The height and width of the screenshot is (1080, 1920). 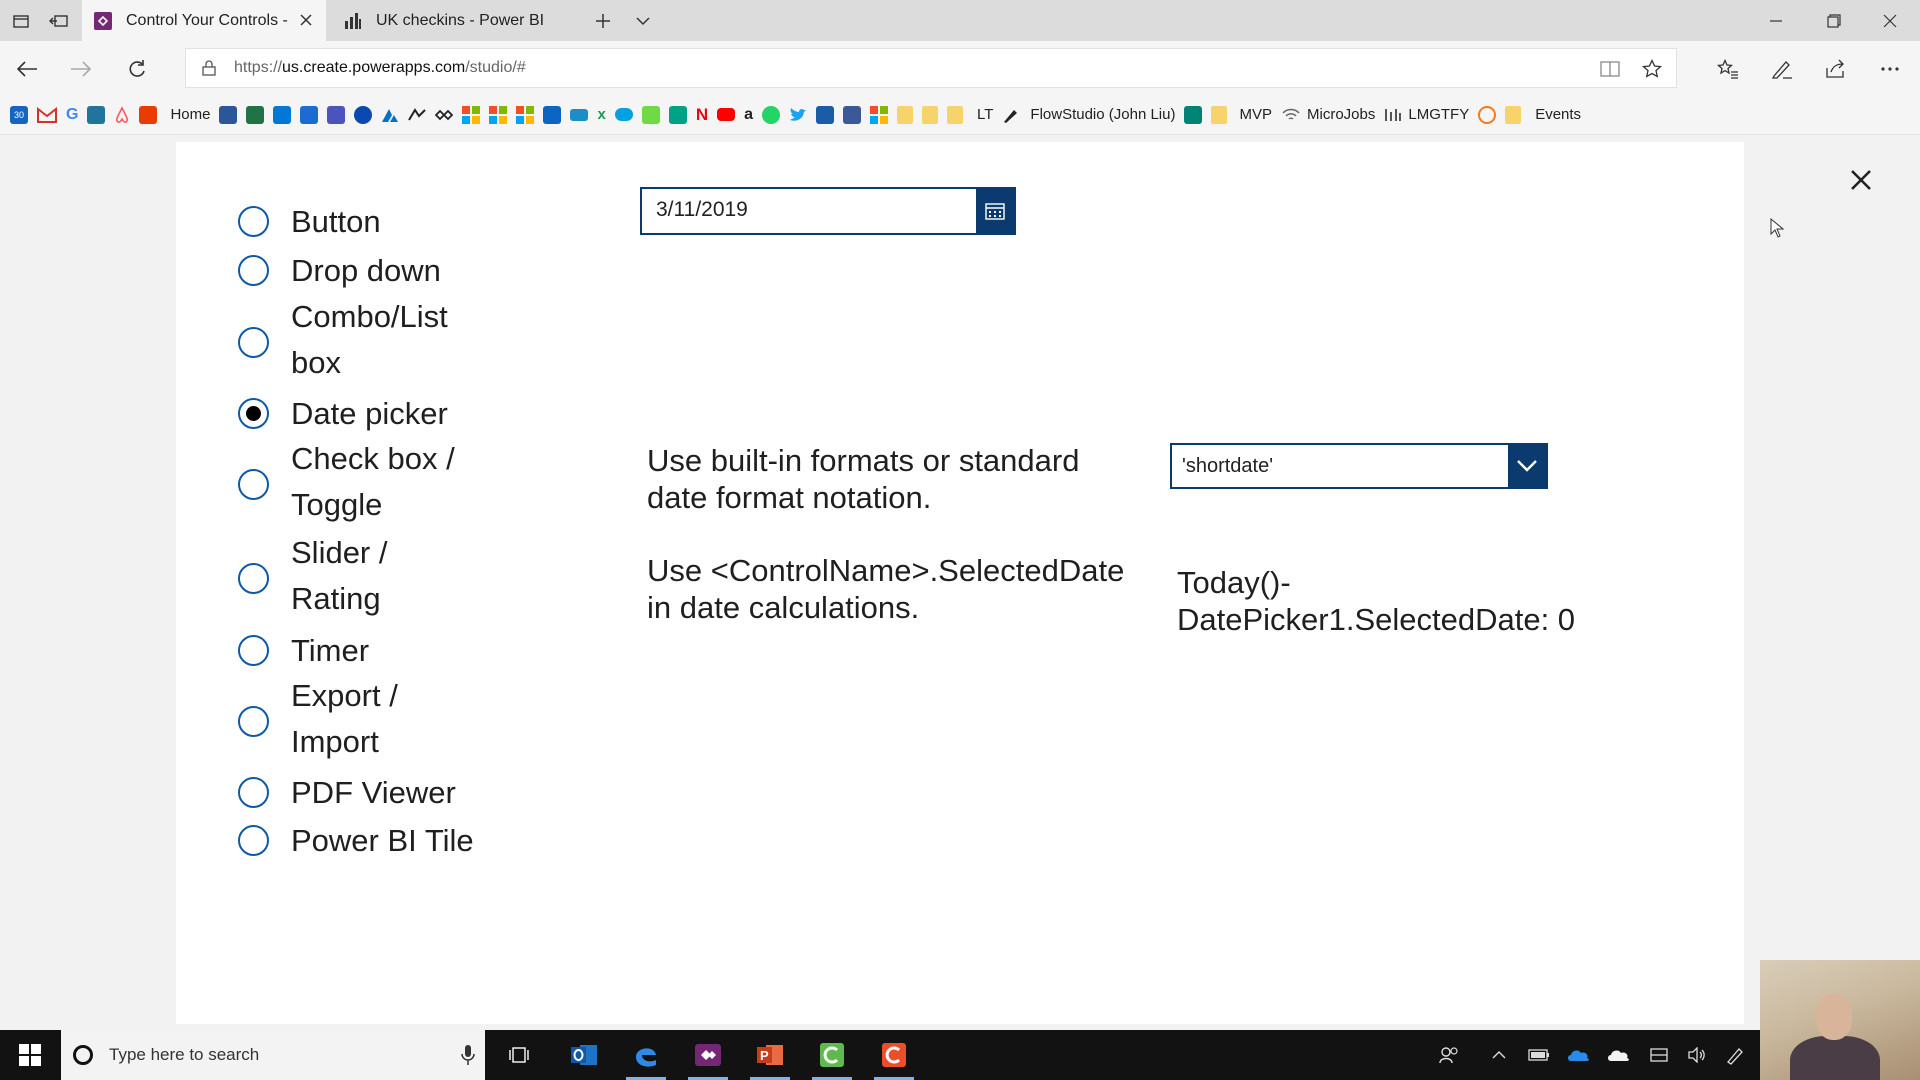 What do you see at coordinates (58, 20) in the screenshot?
I see `set-aside-tabs-icon` at bounding box center [58, 20].